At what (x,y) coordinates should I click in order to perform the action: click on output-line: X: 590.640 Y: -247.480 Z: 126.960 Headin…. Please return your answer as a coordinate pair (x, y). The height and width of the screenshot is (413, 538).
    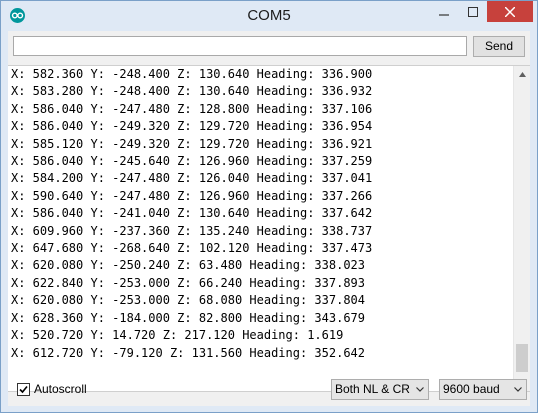
    Looking at the image, I should click on (192, 195).